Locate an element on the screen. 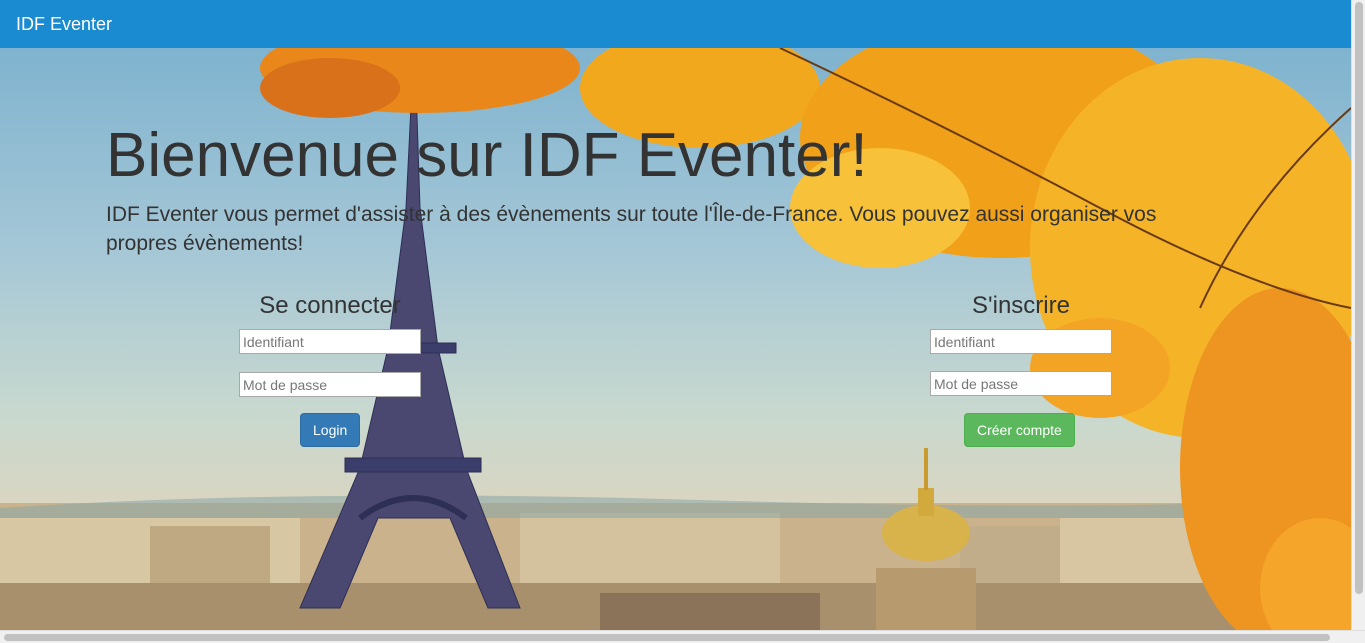 The image size is (1365, 643). horizontal-scrollbar is located at coordinates (682, 636).